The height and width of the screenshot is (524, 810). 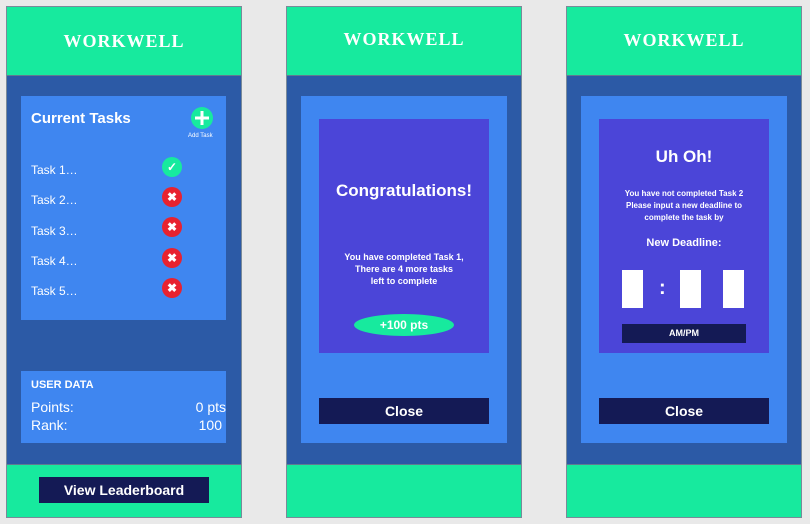 What do you see at coordinates (684, 205) in the screenshot?
I see `dialog-message-line-2: Please input a new deadline to` at bounding box center [684, 205].